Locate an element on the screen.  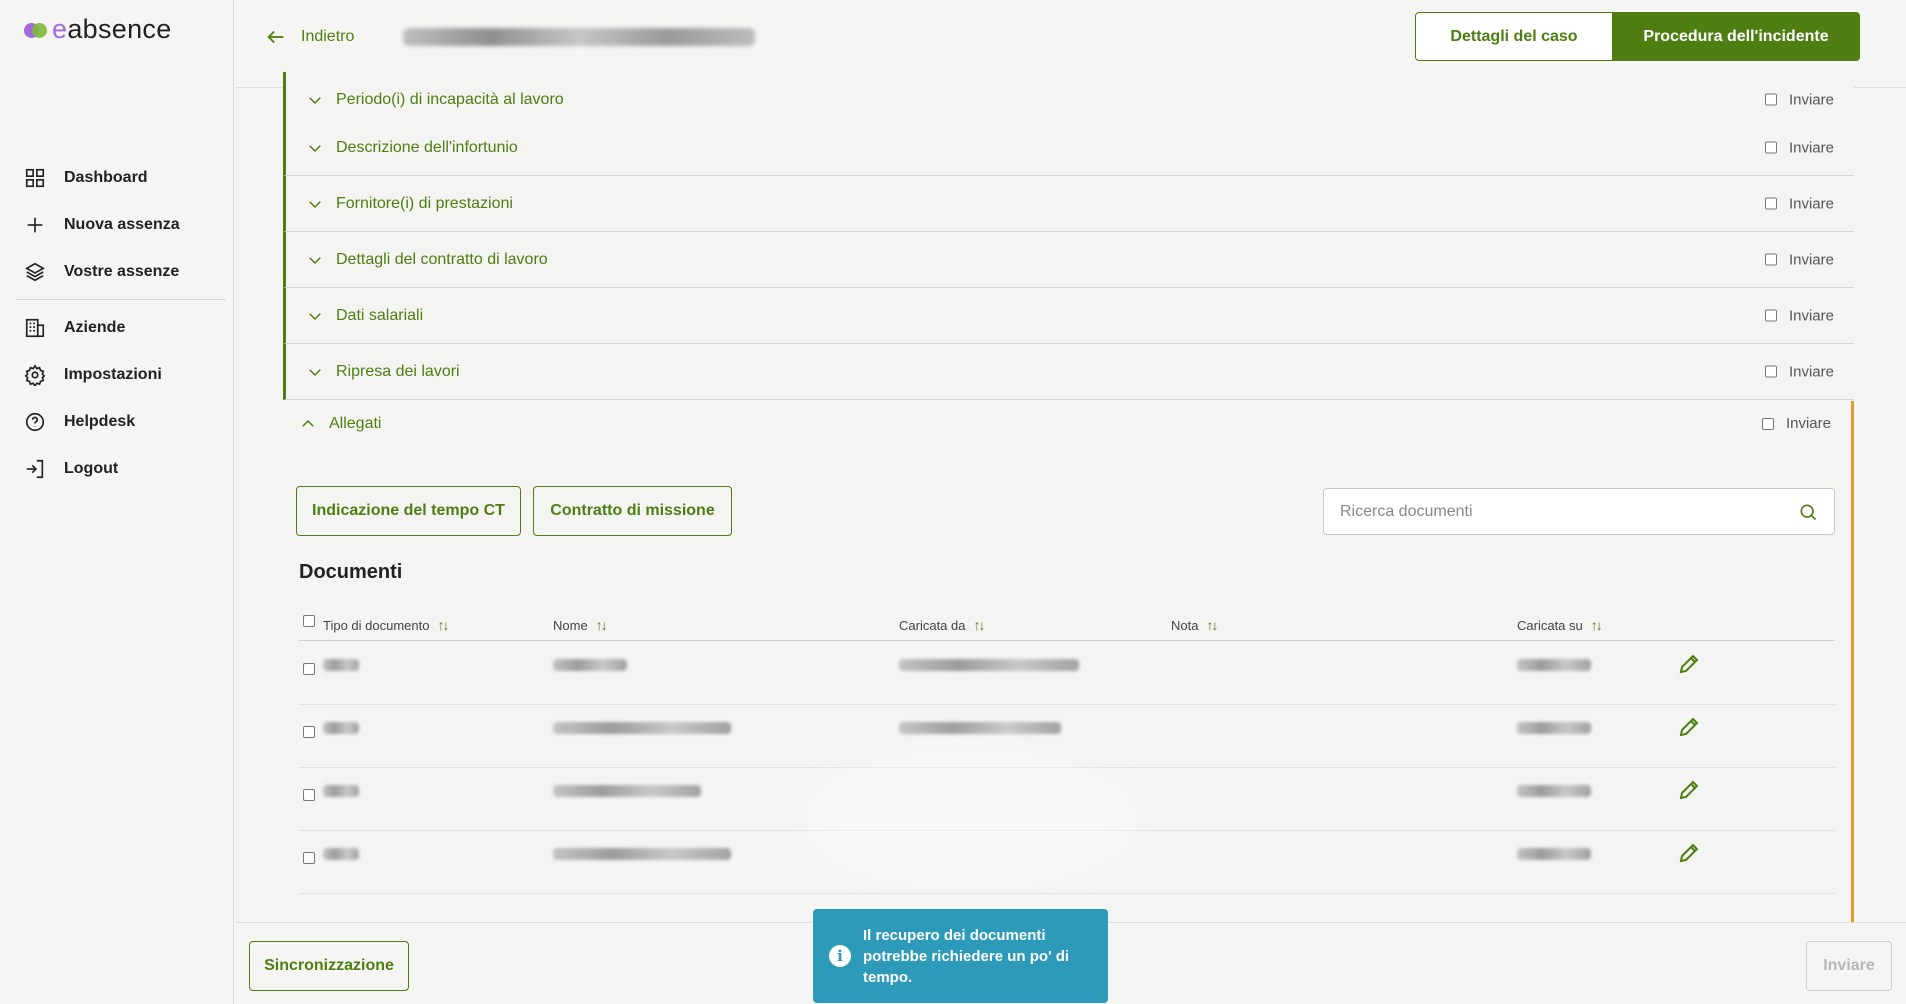
info-icon: i is located at coordinates (840, 956).